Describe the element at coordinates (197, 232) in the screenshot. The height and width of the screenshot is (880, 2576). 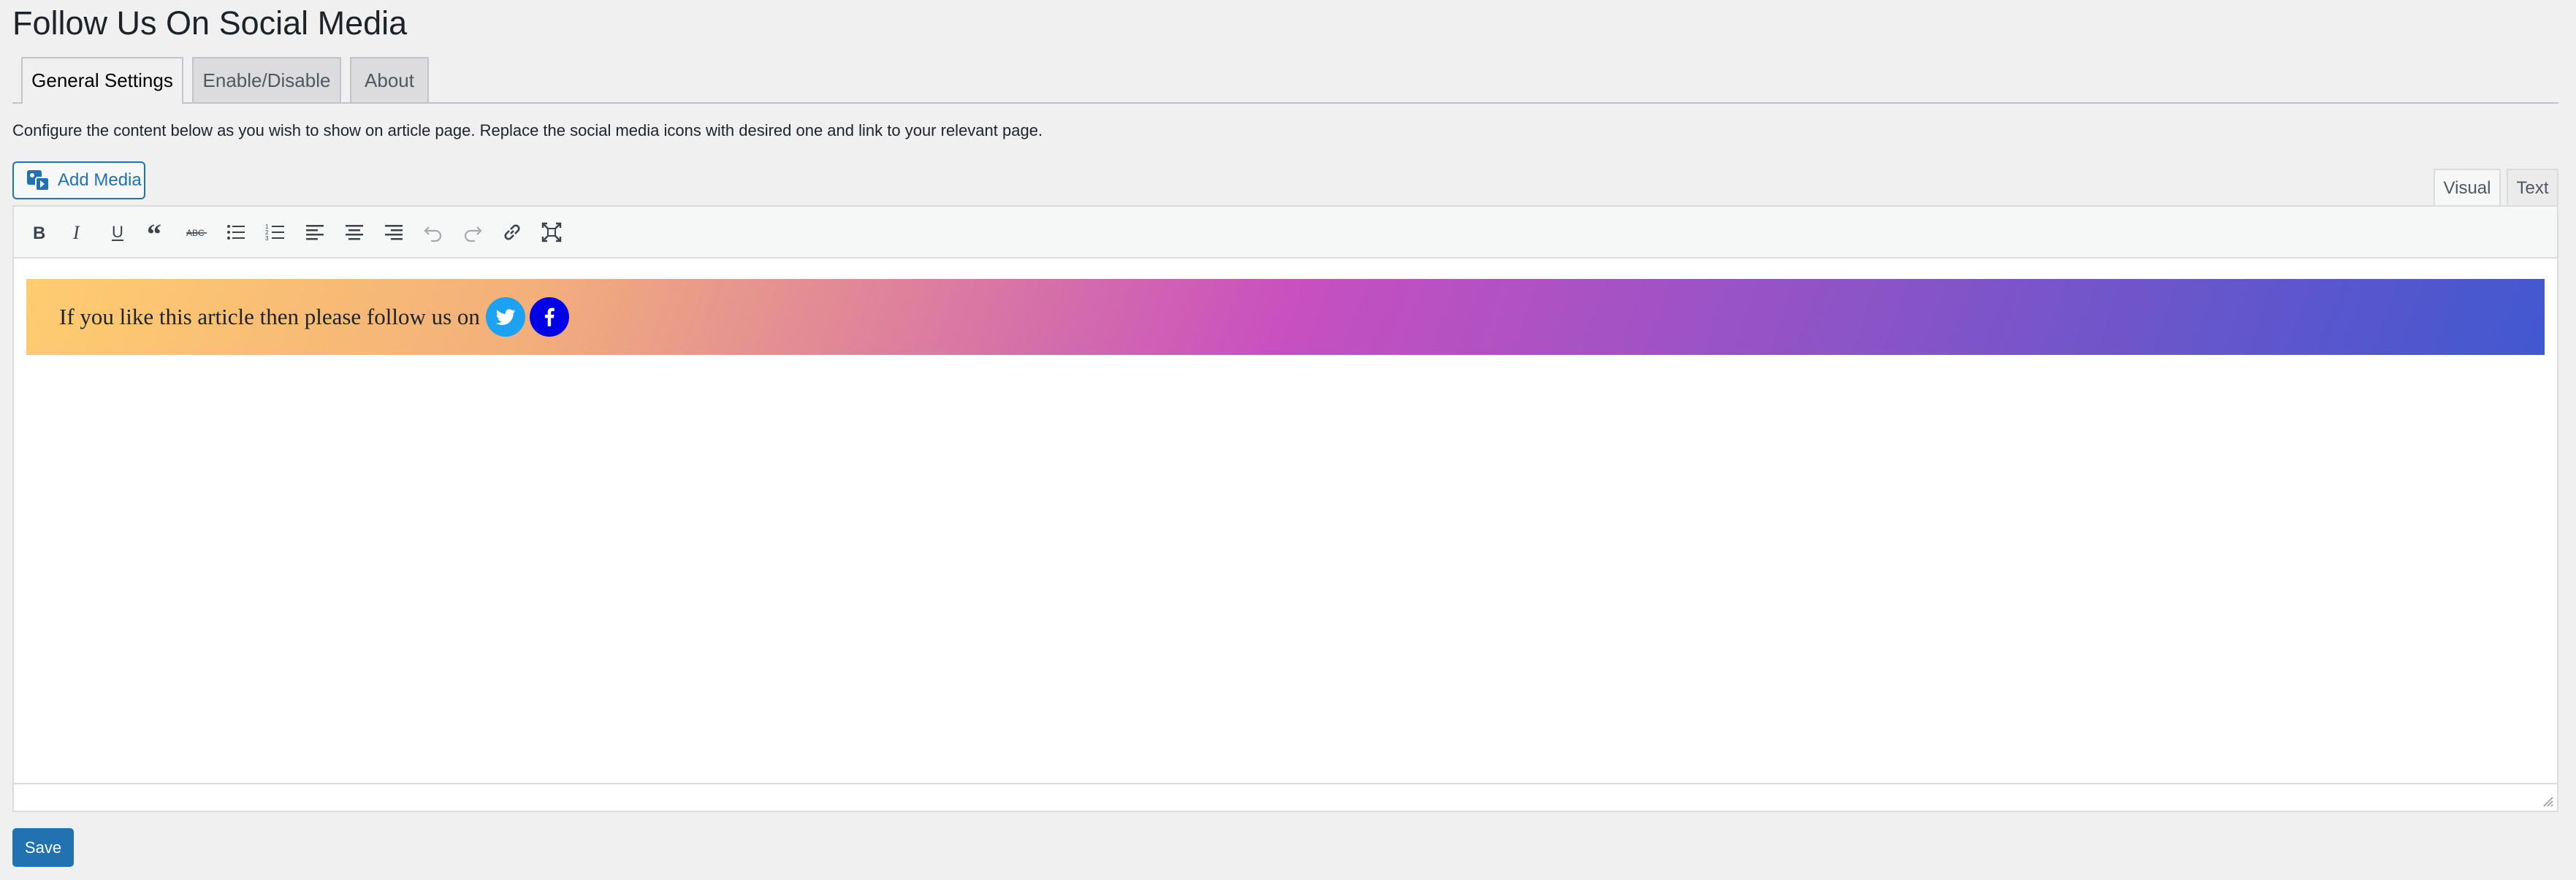
I see `strikethrough-icon: ABC` at that location.